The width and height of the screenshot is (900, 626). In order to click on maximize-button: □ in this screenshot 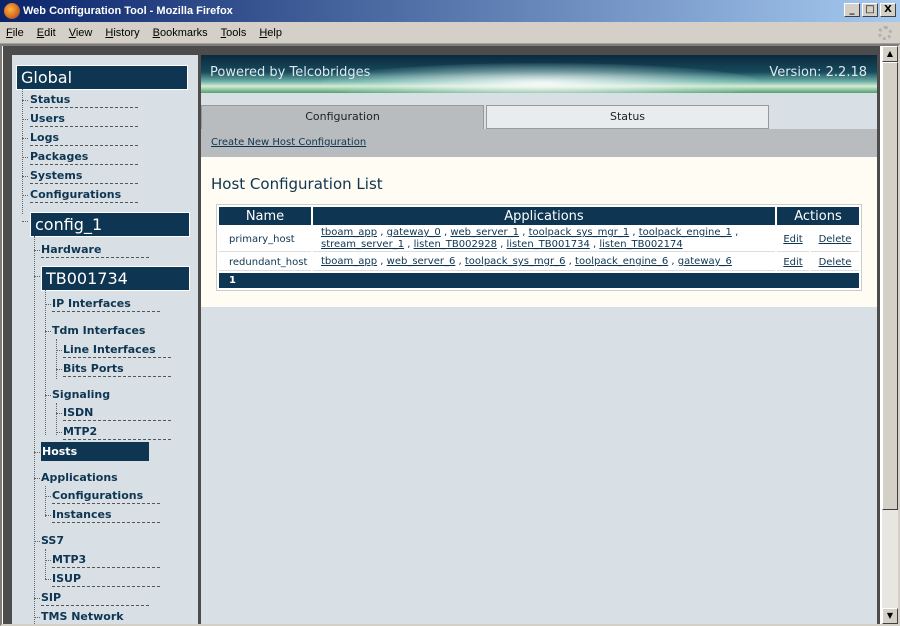, I will do `click(870, 10)`.